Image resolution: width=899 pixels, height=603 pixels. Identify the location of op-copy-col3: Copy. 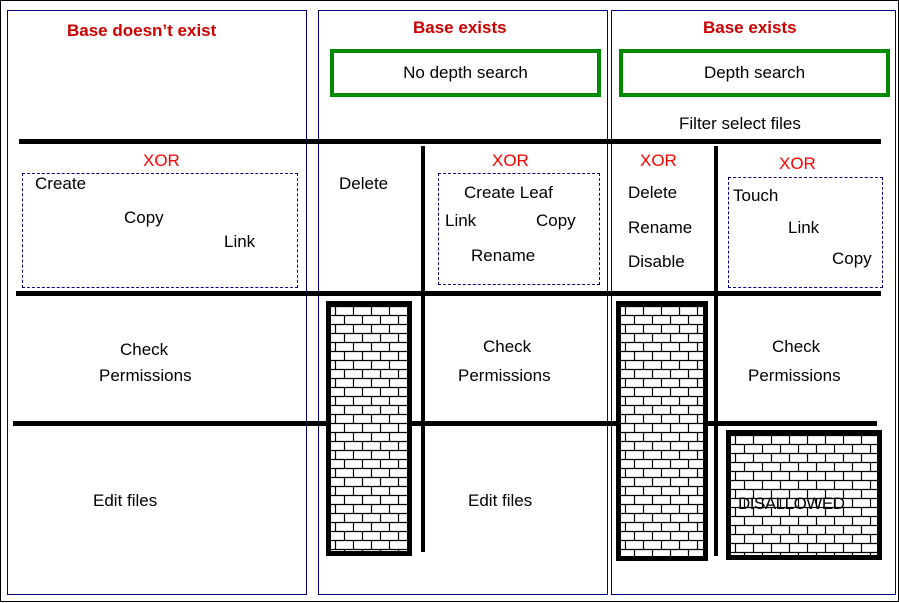
(852, 258).